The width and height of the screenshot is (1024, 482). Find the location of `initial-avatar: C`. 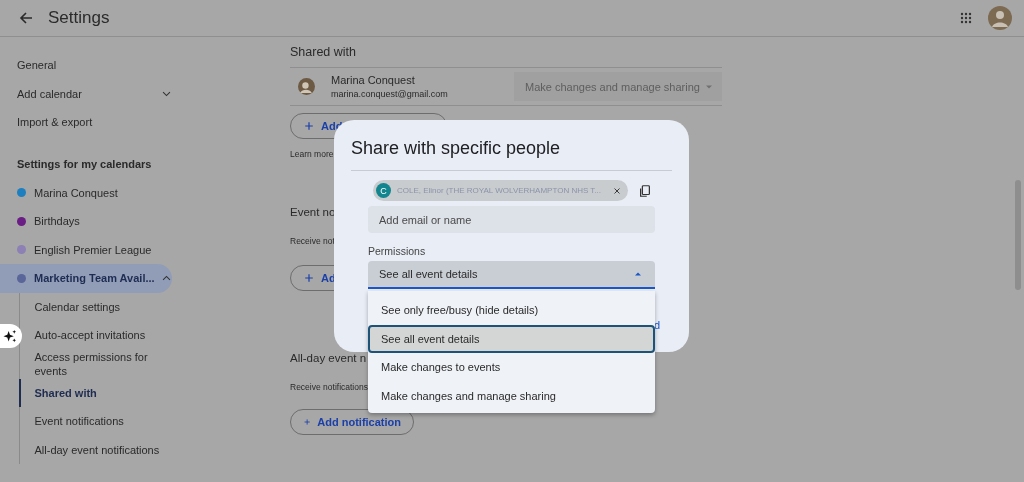

initial-avatar: C is located at coordinates (383, 190).